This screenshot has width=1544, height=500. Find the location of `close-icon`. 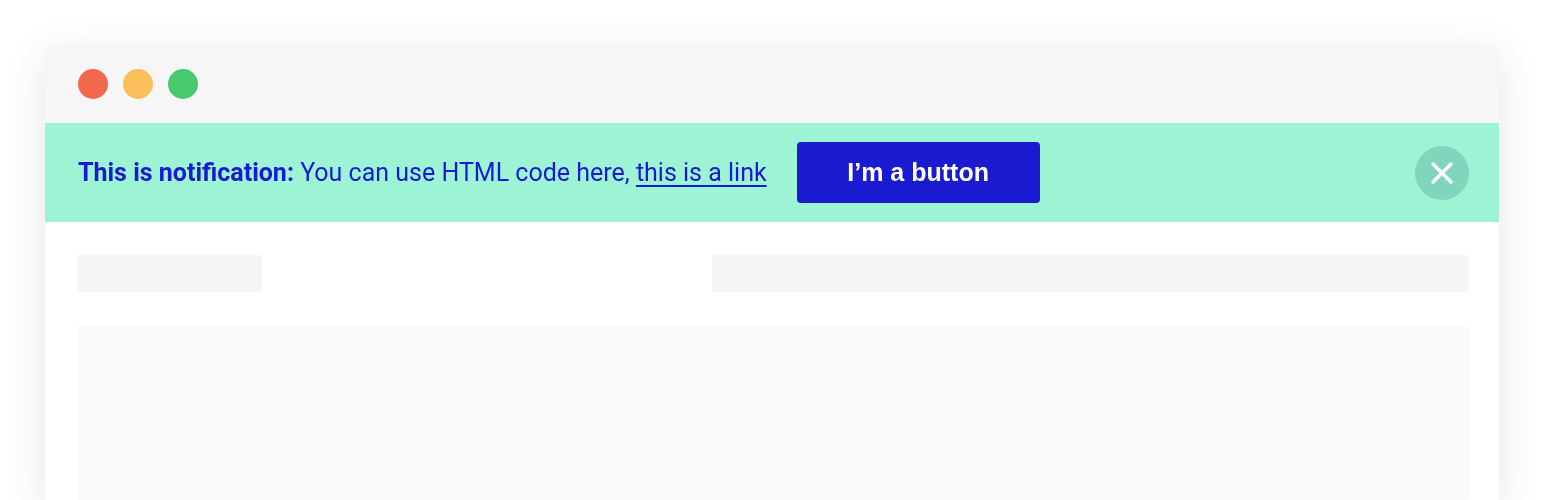

close-icon is located at coordinates (1442, 172).